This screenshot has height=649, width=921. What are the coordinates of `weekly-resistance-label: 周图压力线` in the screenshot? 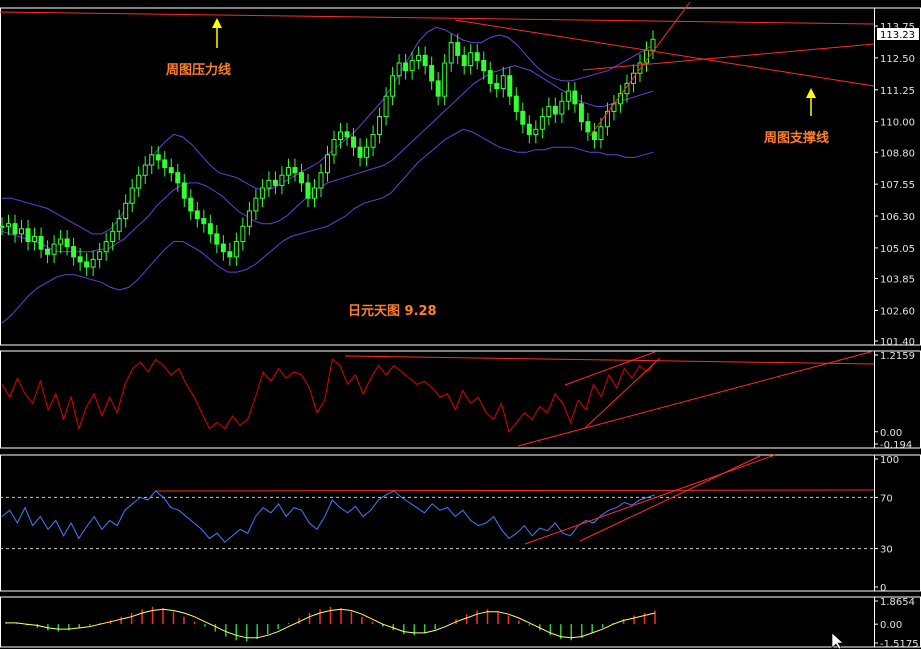 It's located at (198, 70).